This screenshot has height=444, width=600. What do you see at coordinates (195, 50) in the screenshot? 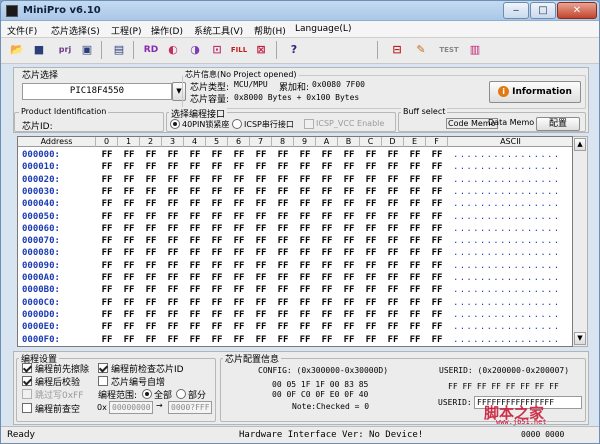
I see `verify-icon: ◑` at bounding box center [195, 50].